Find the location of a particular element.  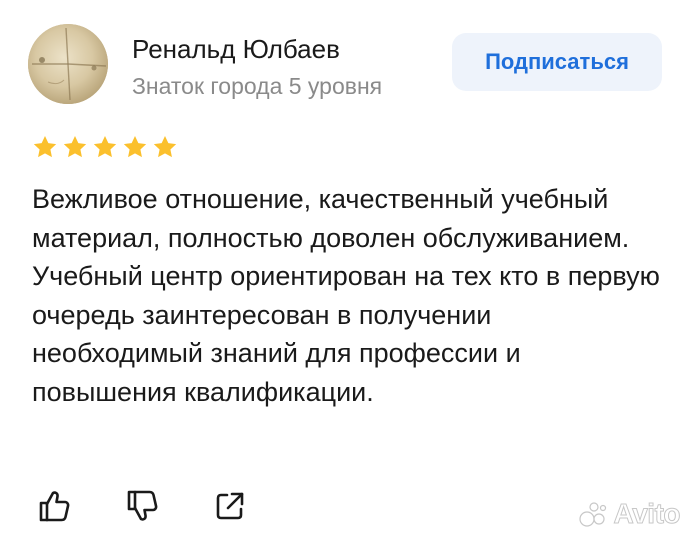

review-actions is located at coordinates (142, 506).